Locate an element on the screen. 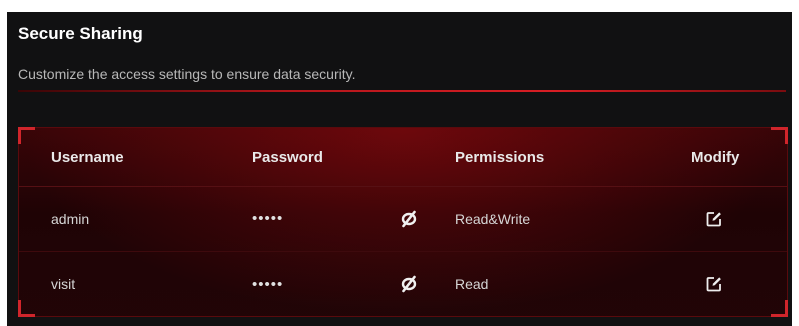  username-cell: admin is located at coordinates (70, 218).